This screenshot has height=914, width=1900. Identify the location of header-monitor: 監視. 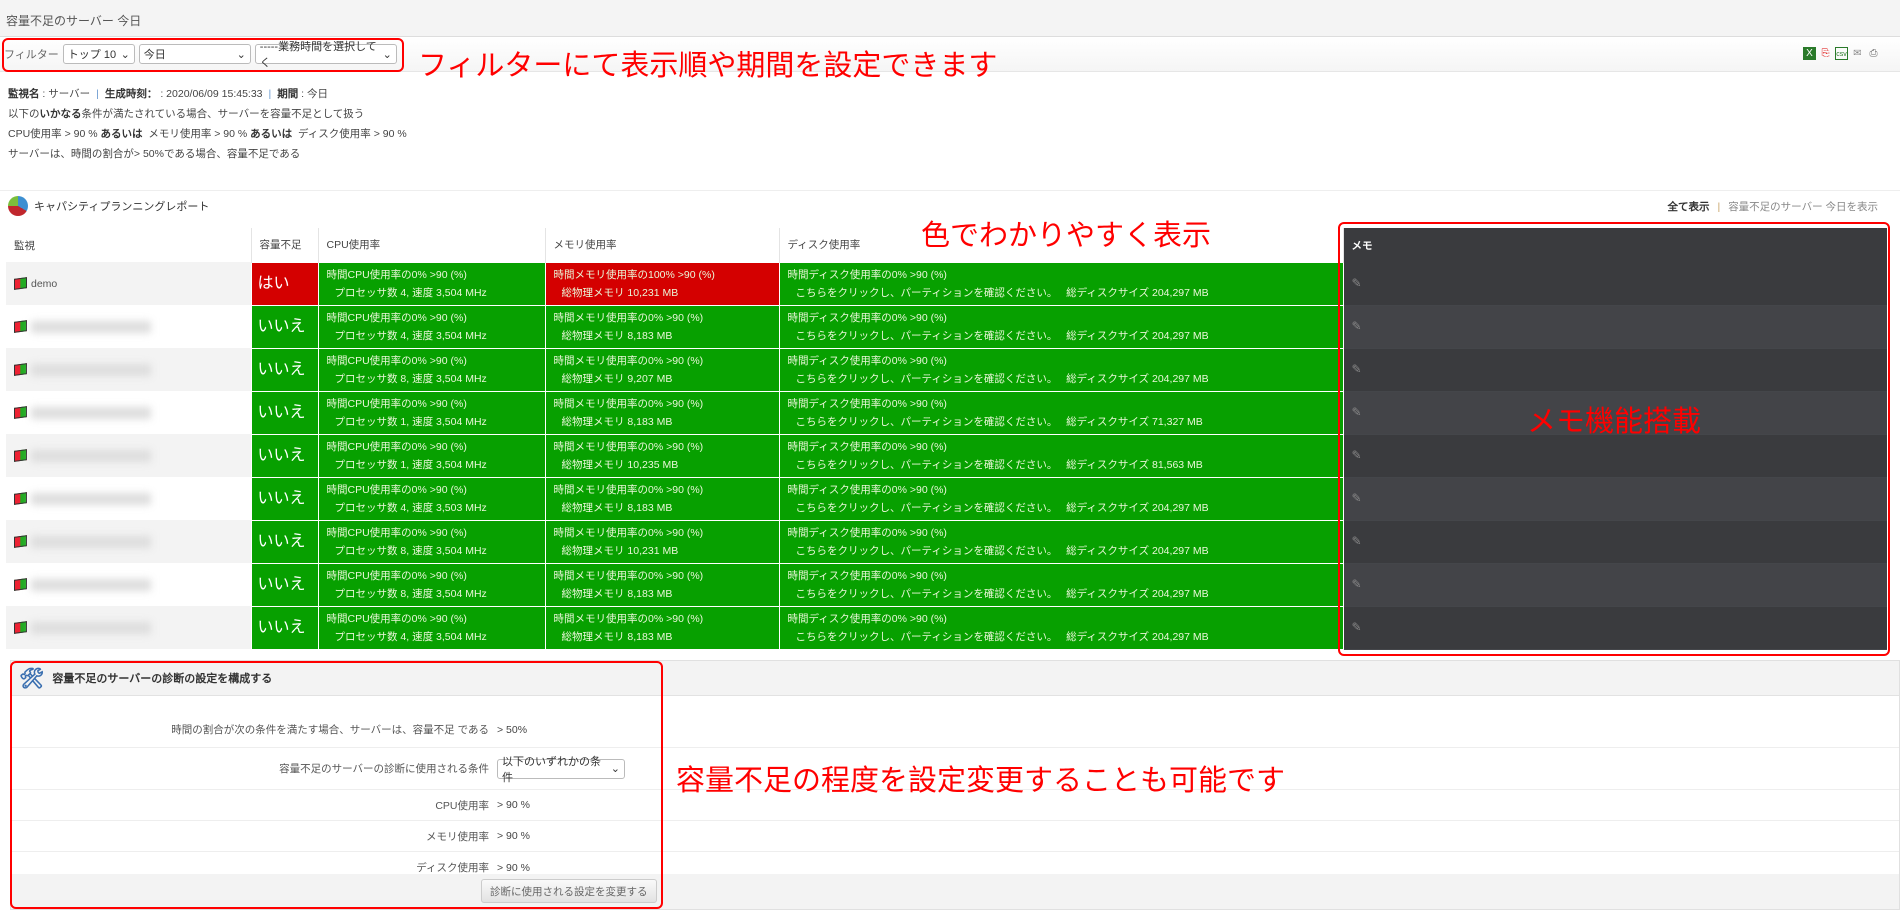
(129, 245).